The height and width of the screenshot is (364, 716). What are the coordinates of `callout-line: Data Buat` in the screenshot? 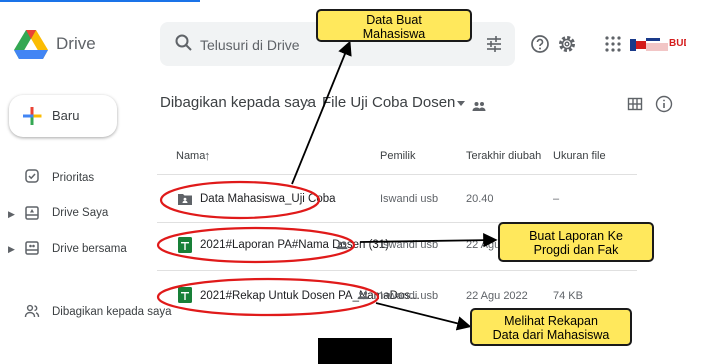 It's located at (394, 20).